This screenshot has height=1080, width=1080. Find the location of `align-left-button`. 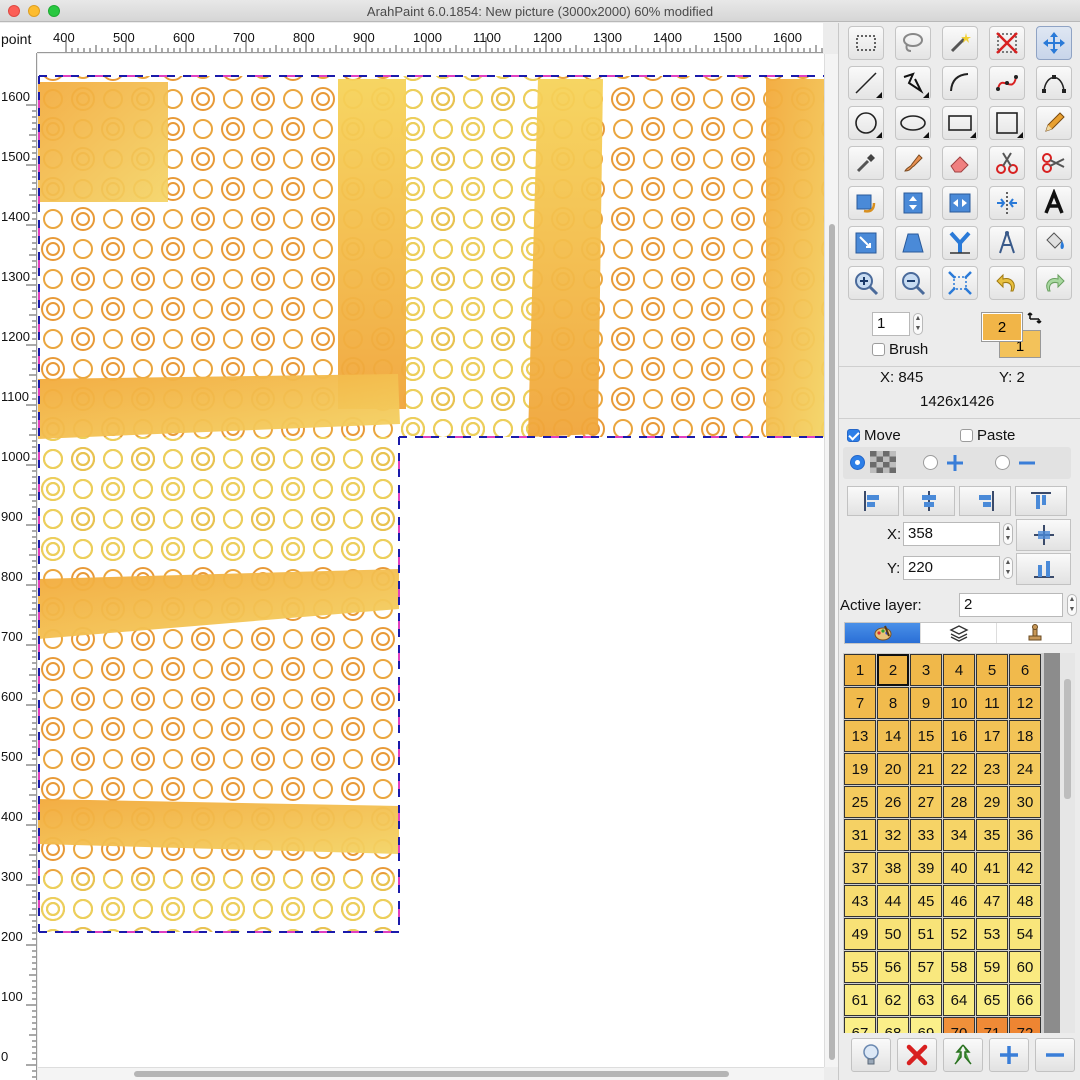

align-left-button is located at coordinates (873, 501).